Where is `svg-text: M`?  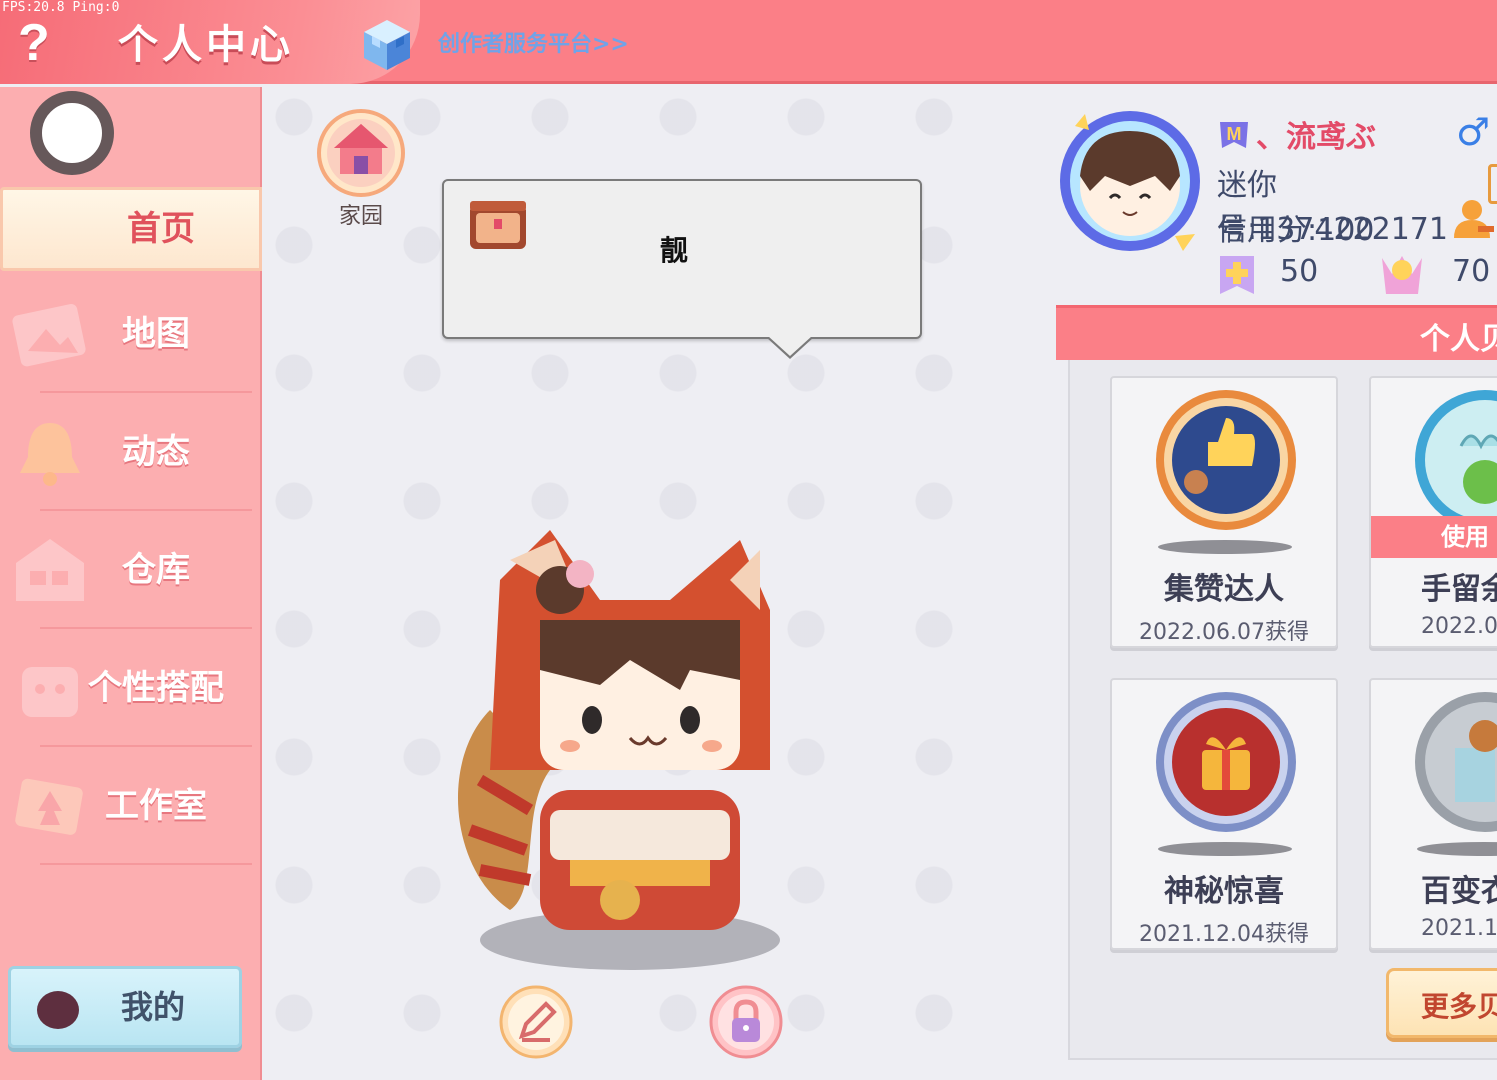
svg-text: M is located at coordinates (1234, 134).